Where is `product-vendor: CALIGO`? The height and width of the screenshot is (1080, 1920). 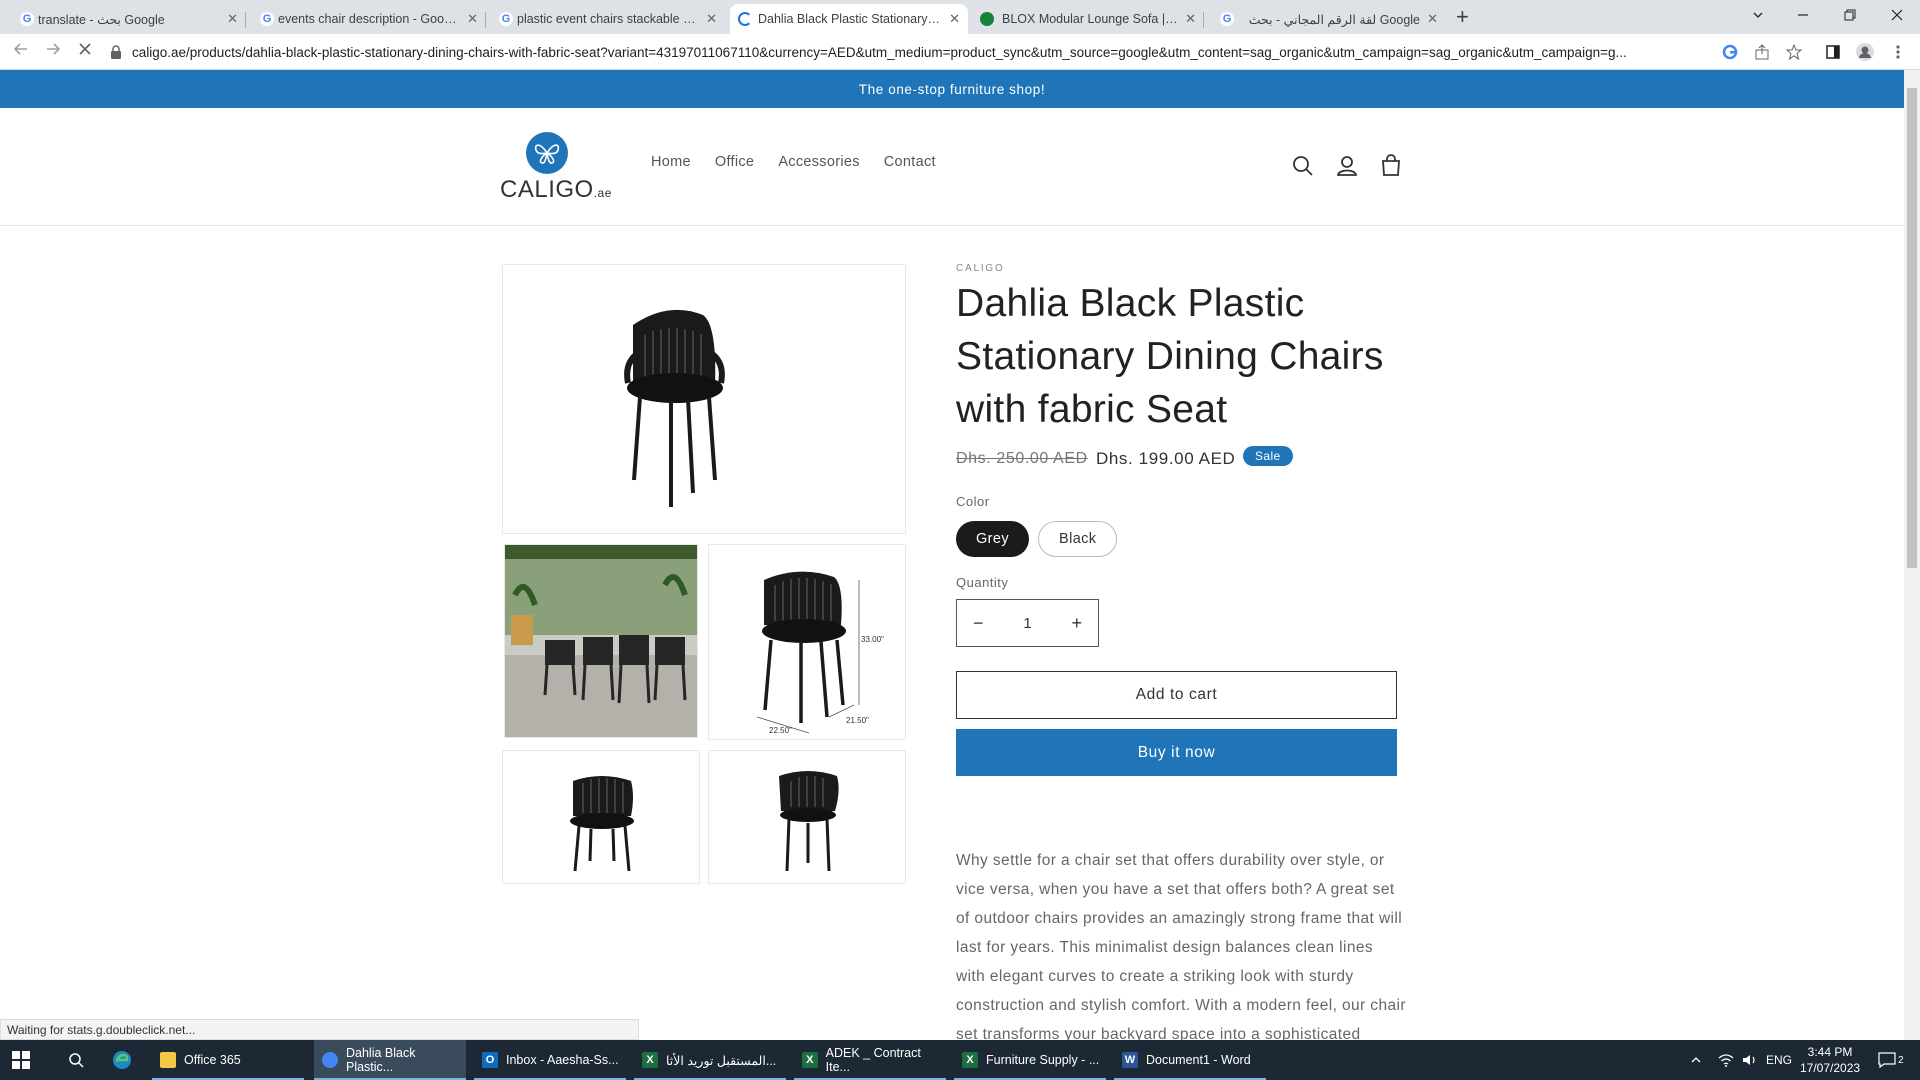 product-vendor: CALIGO is located at coordinates (980, 268).